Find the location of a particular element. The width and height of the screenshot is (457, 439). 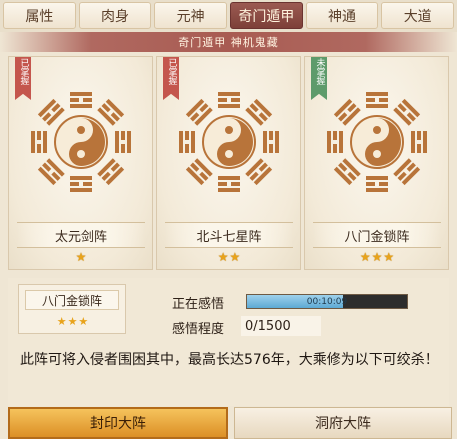

selected-formation-card: 八门金锁阵 ★★★ is located at coordinates (72, 309).